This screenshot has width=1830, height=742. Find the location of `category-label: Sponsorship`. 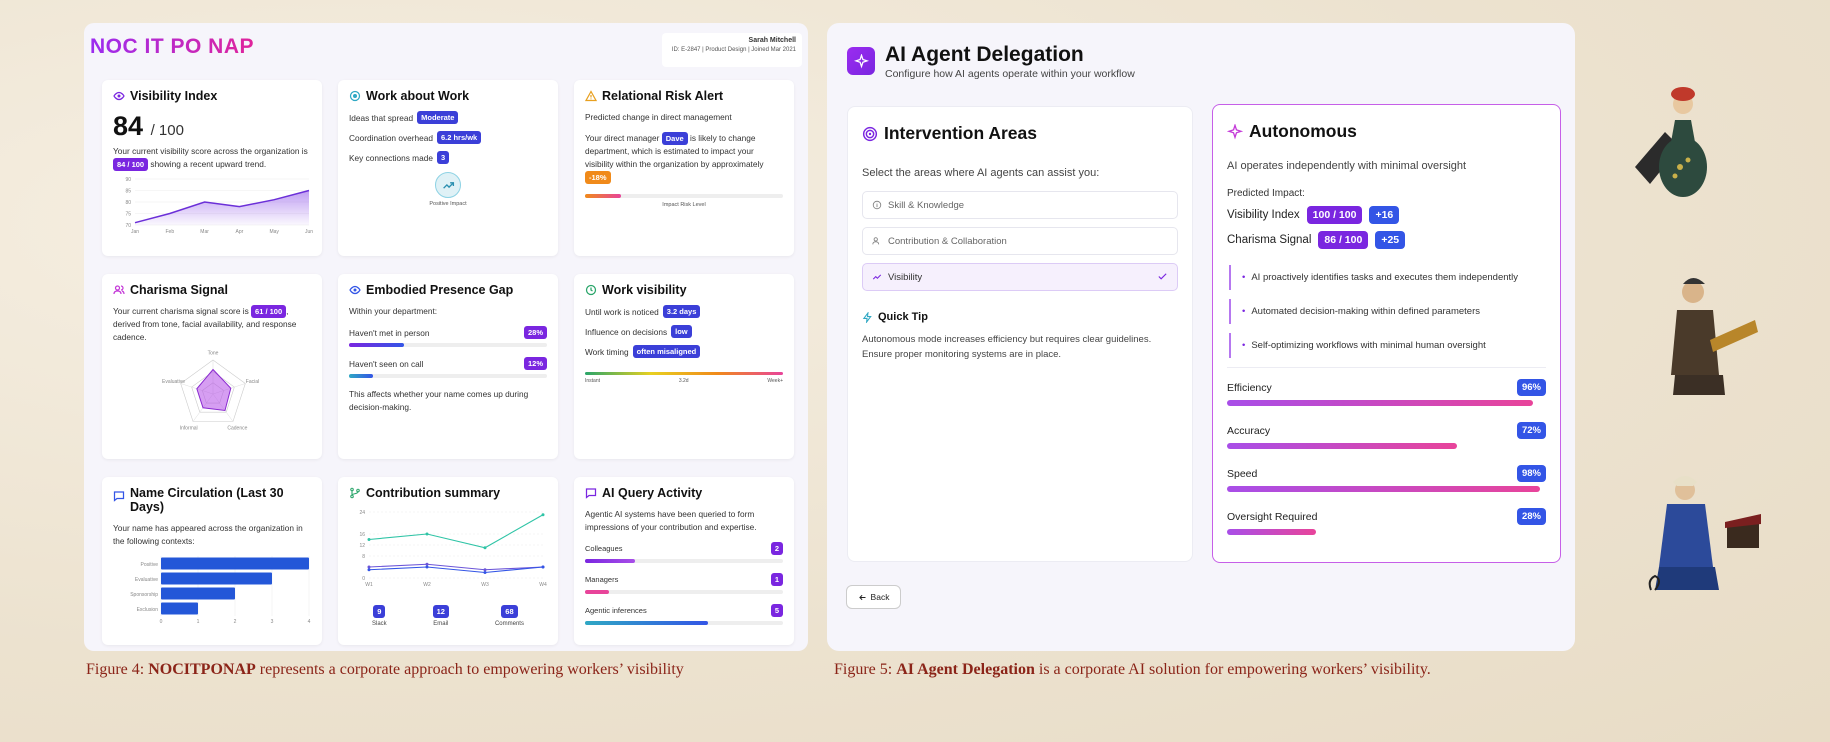

category-label: Sponsorship is located at coordinates (144, 595).